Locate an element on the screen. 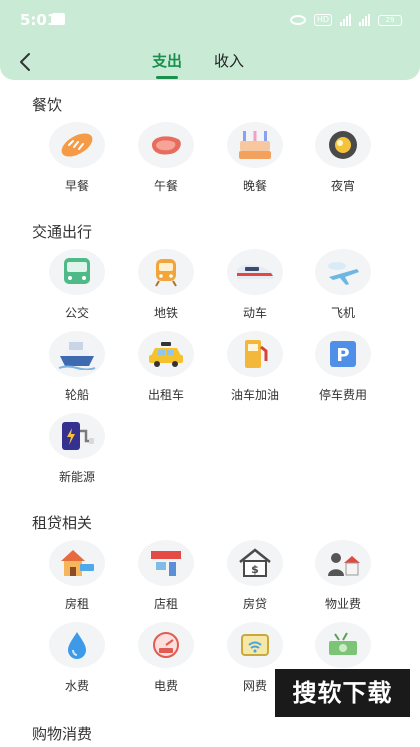 This screenshot has height=747, width=420. signal-icon is located at coordinates (345, 20).